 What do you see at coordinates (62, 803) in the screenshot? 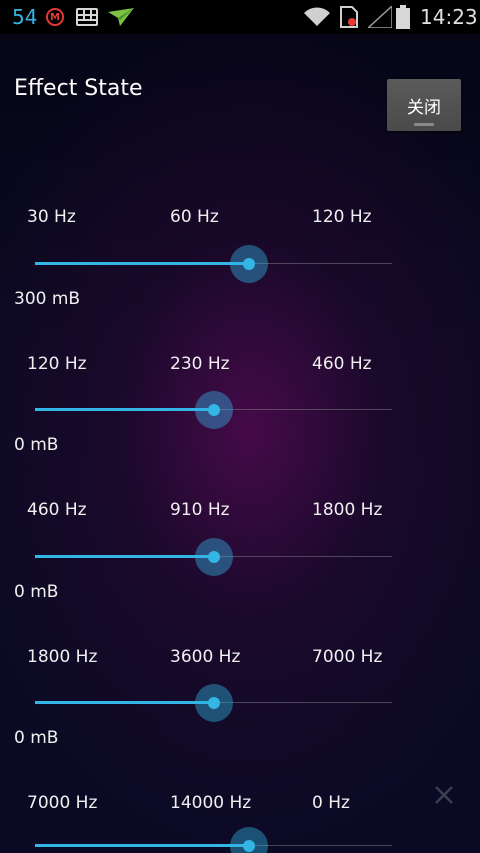
I see `band-freq-low: 7000 Hz` at bounding box center [62, 803].